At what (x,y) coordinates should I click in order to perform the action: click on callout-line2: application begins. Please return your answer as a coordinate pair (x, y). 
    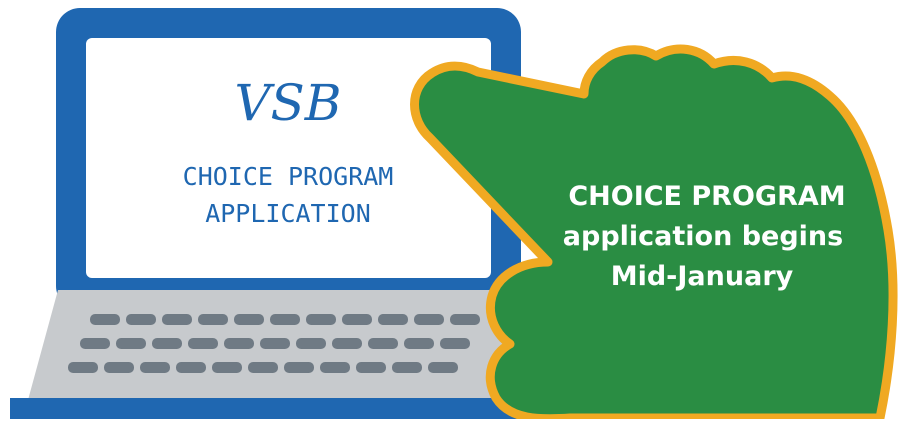
    Looking at the image, I should click on (703, 236).